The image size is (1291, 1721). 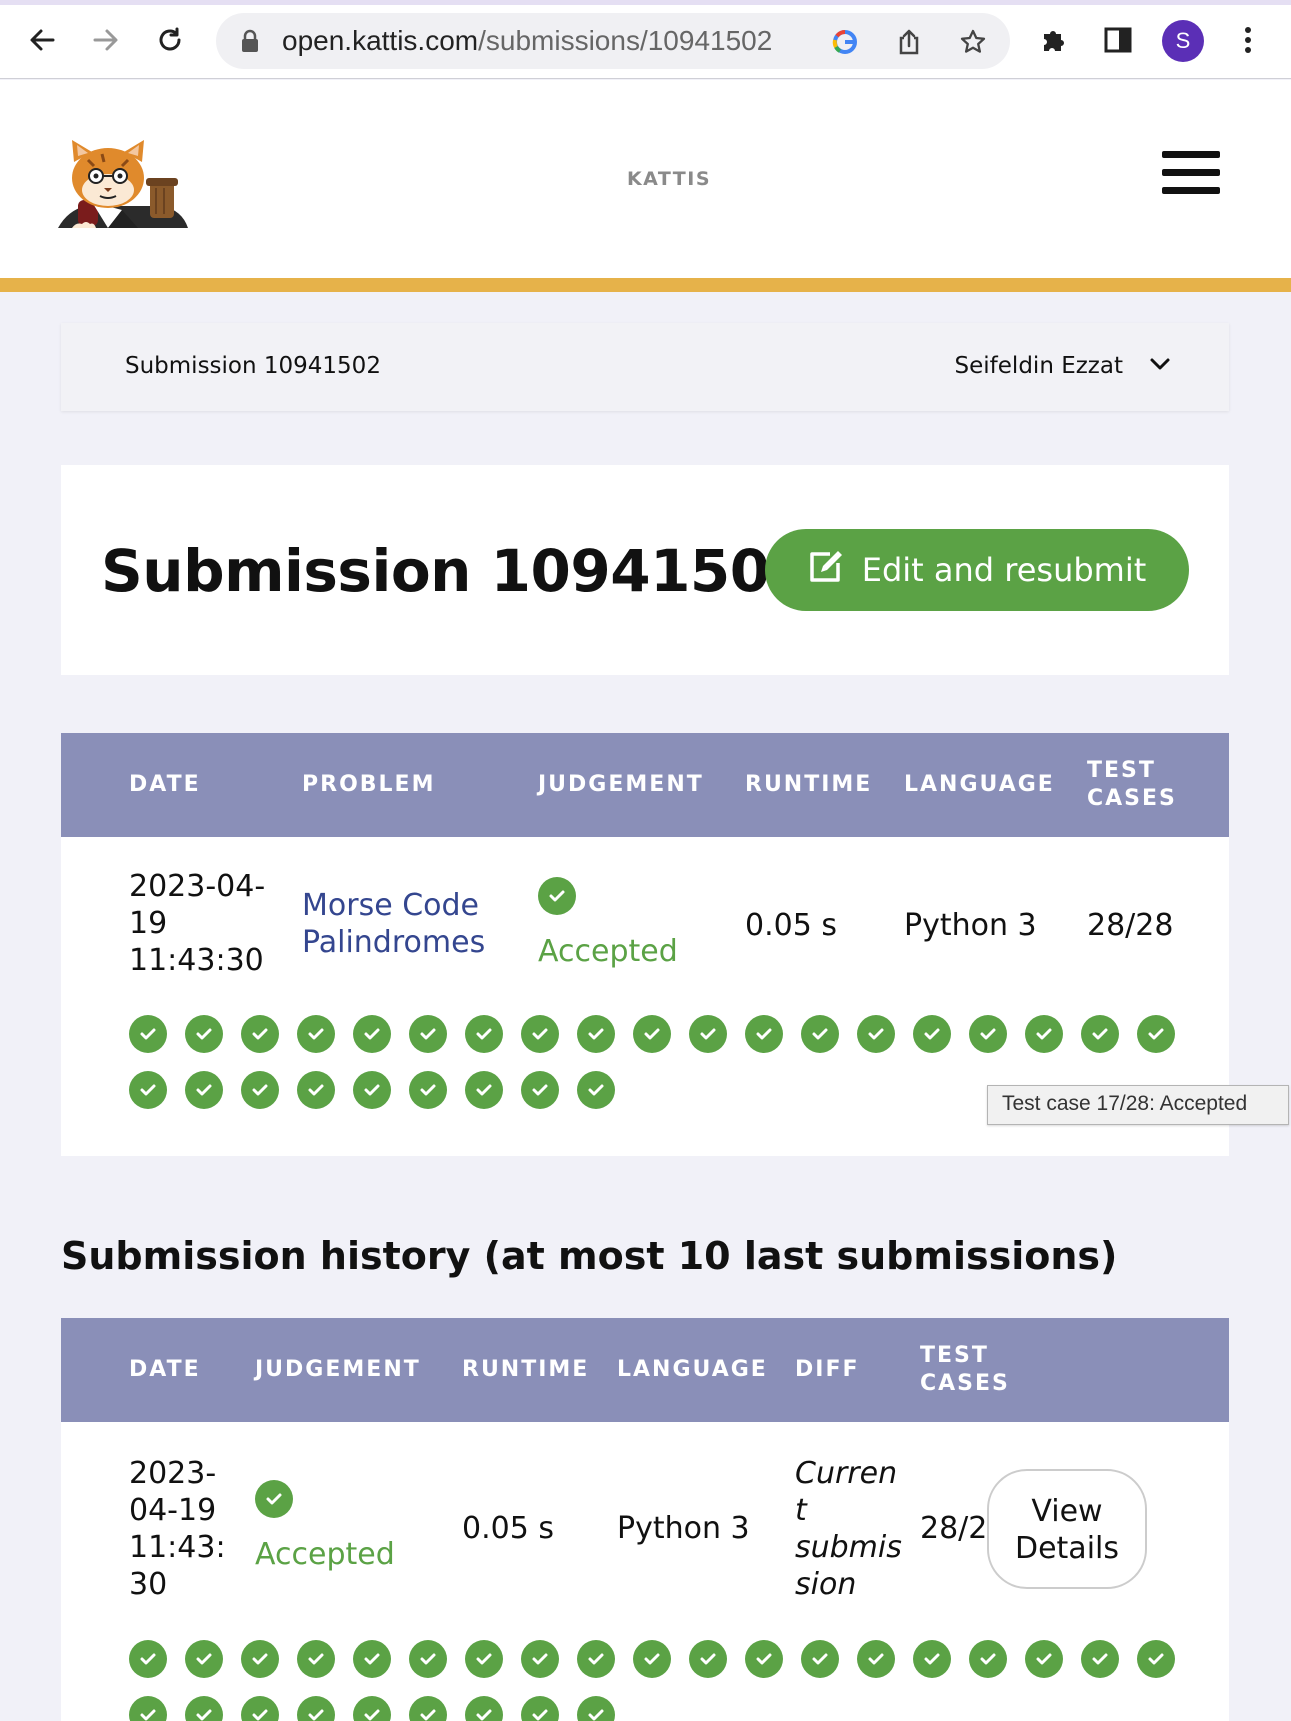 I want to click on star-icon, so click(x=973, y=42).